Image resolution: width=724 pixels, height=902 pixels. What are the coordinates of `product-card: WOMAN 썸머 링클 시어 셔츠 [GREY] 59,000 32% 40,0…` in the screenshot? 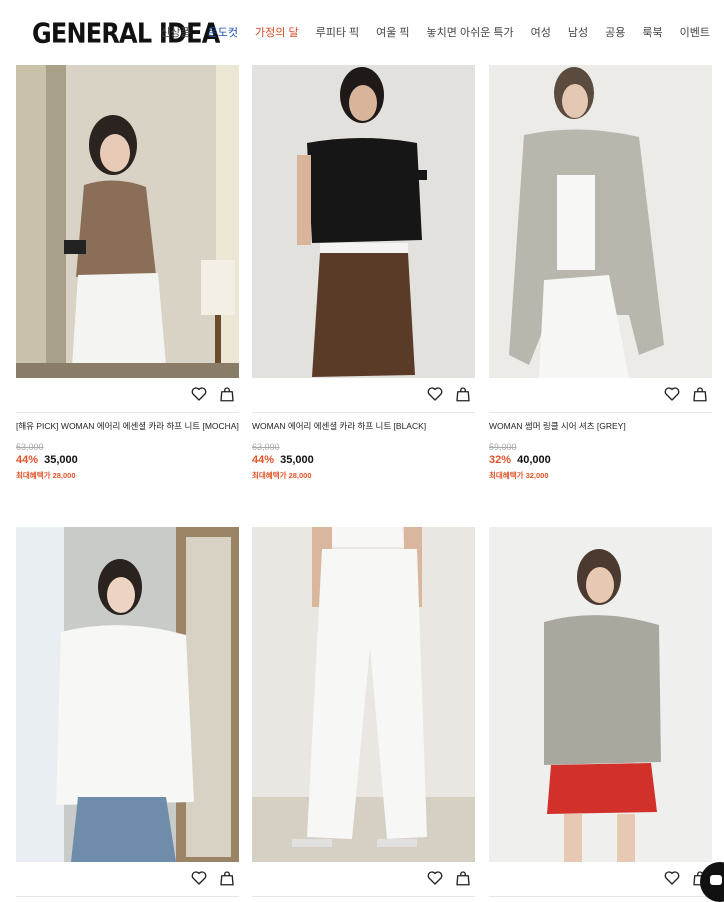 It's located at (600, 273).